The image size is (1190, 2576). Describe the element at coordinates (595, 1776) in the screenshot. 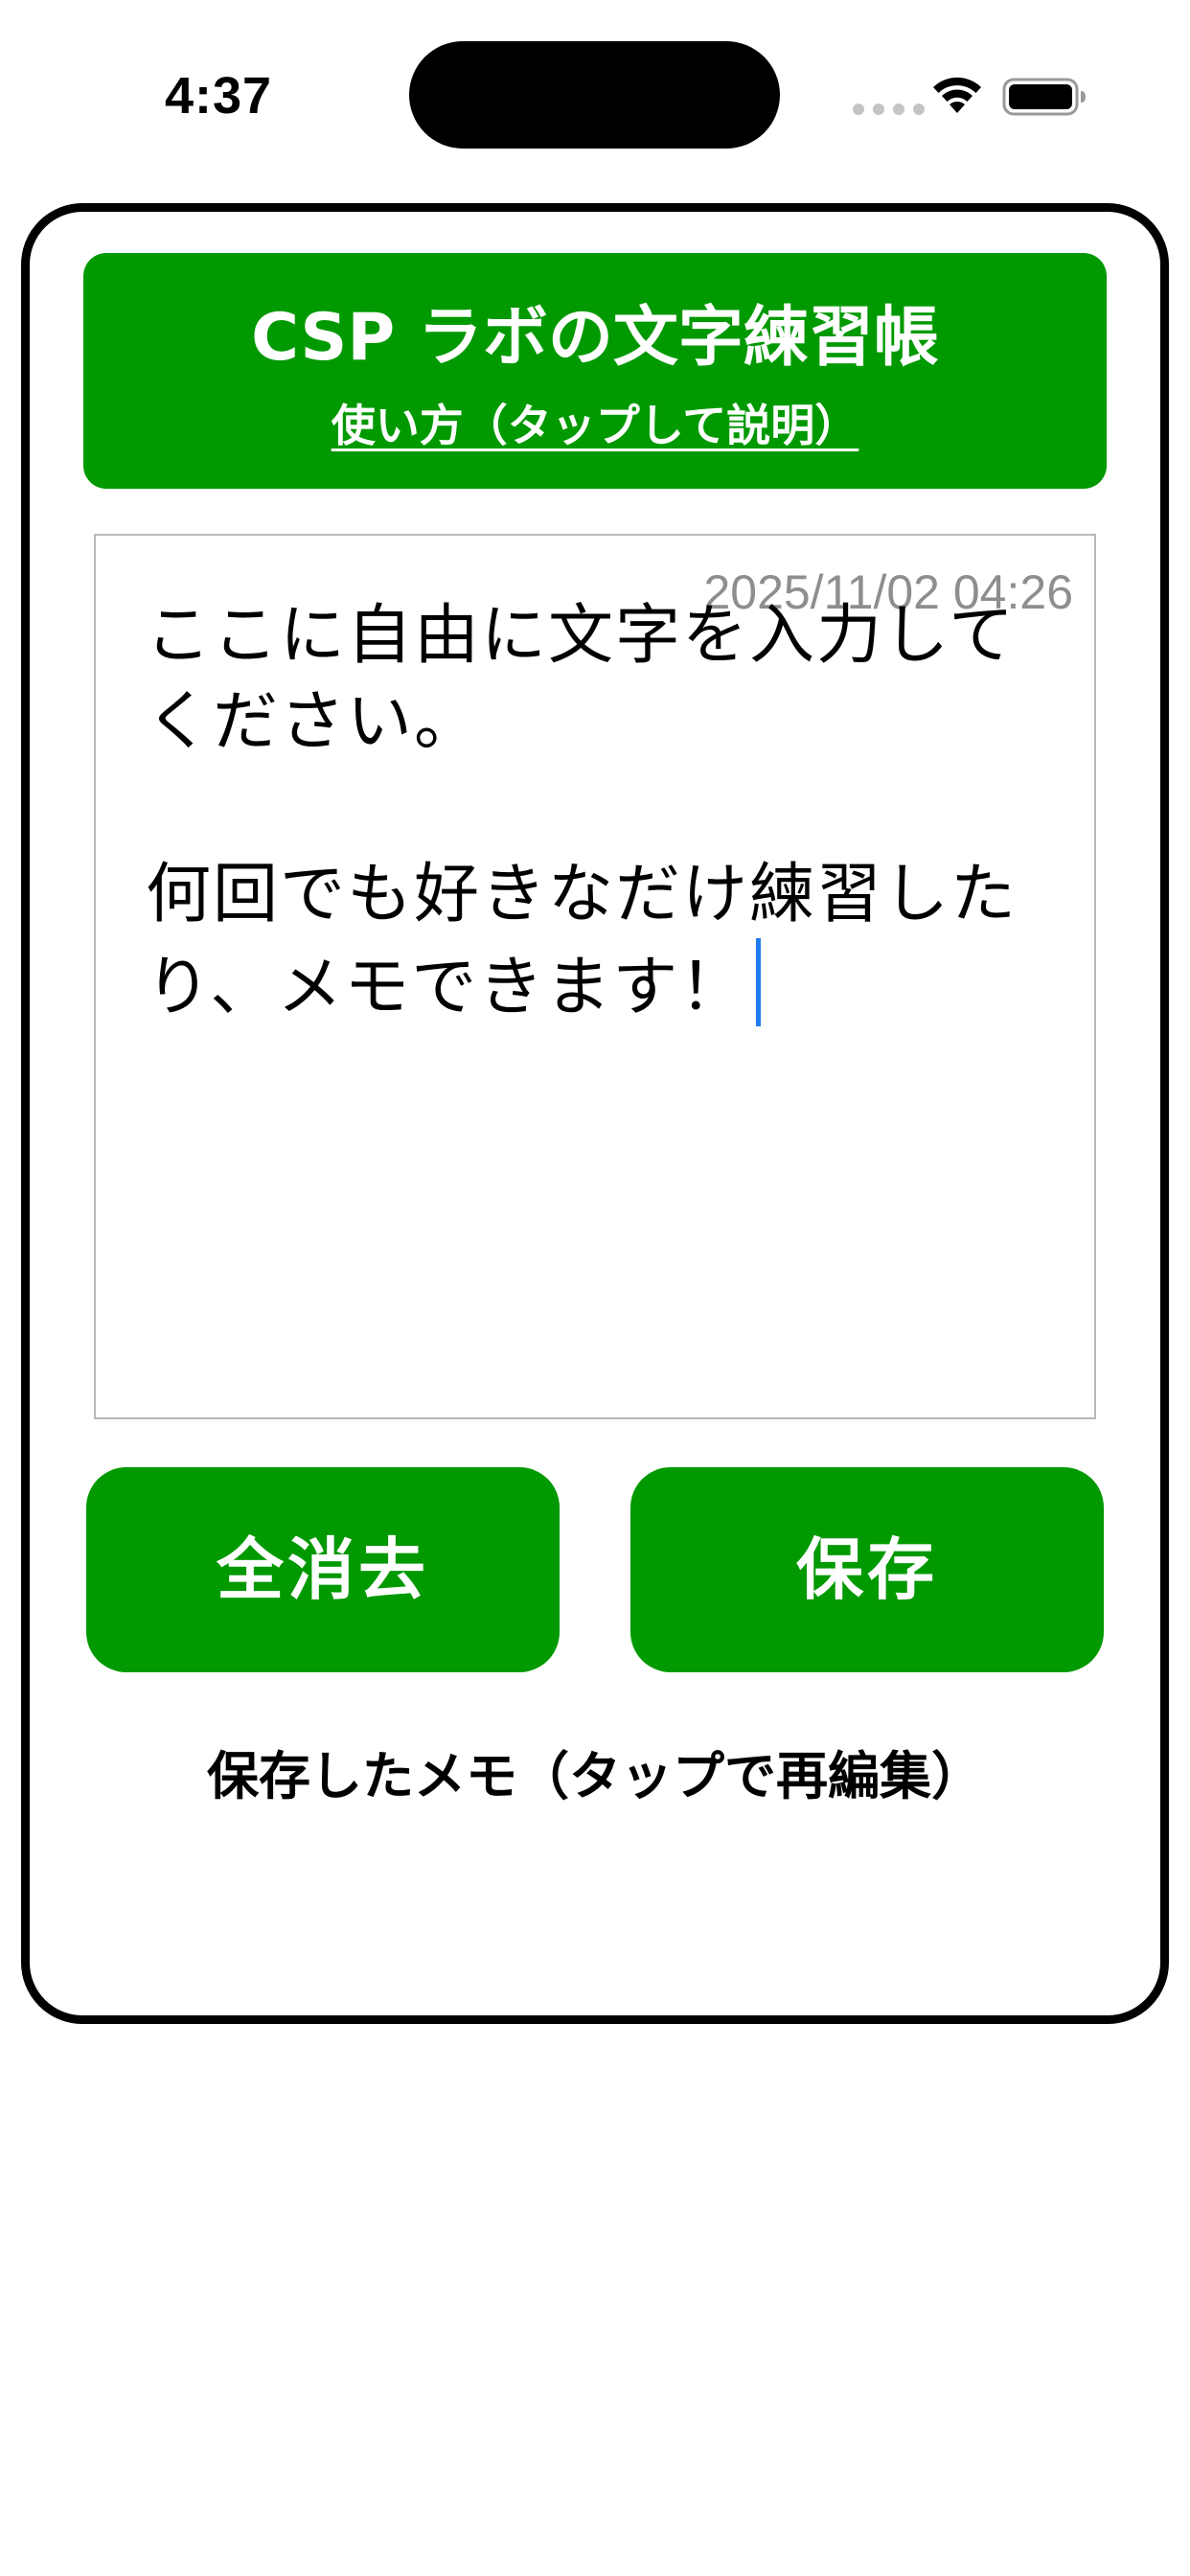

I see `saved-memos-heading: 保存したメモ（タップで再編集）` at that location.